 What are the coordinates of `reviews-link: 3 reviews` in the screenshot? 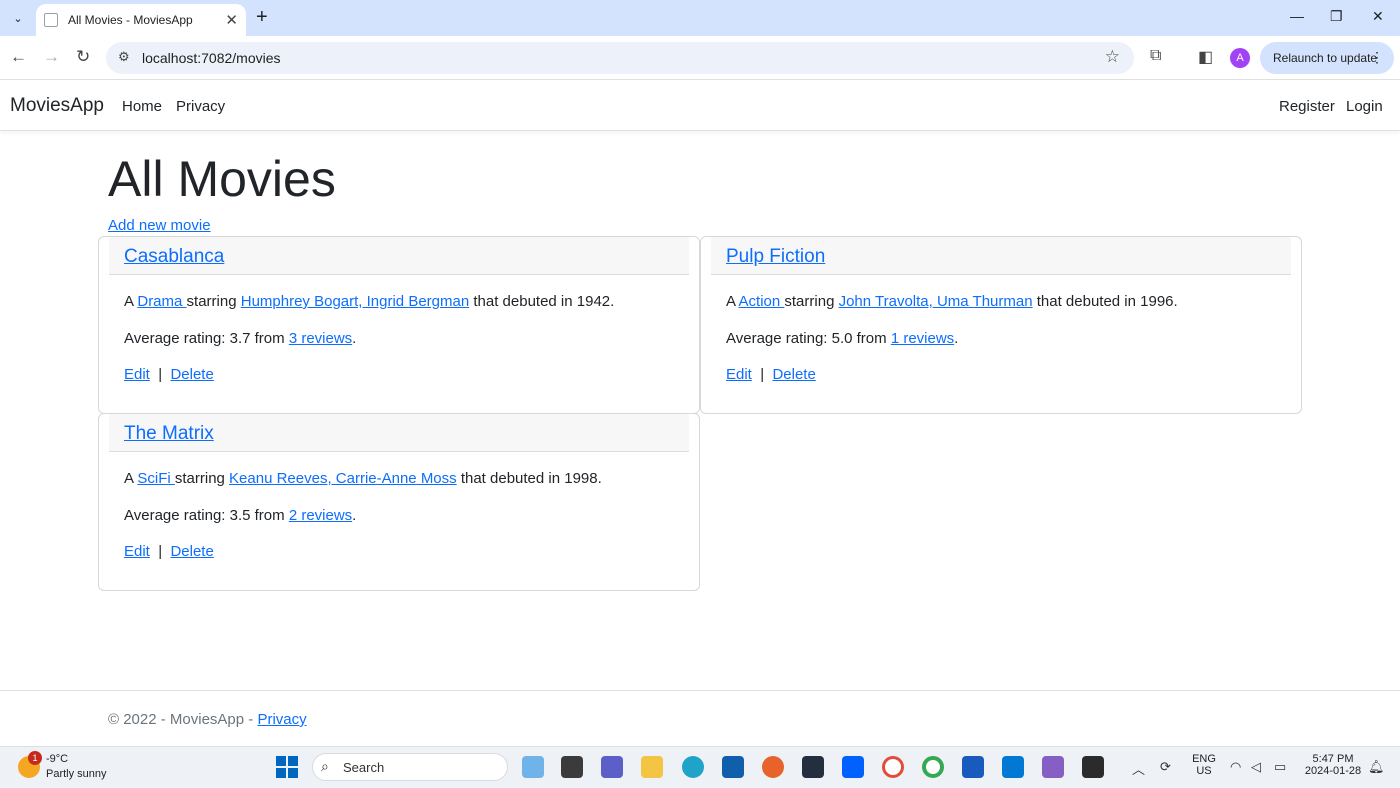 It's located at (320, 338).